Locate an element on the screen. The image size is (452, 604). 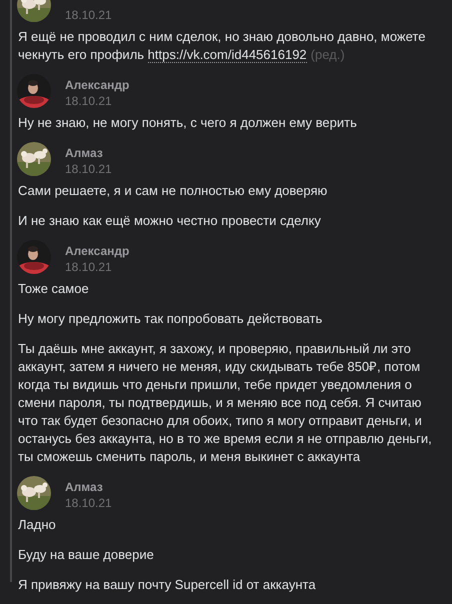
message-text: Ну не знаю, не могу понять, с чего я должен ему верить is located at coordinates (188, 123).